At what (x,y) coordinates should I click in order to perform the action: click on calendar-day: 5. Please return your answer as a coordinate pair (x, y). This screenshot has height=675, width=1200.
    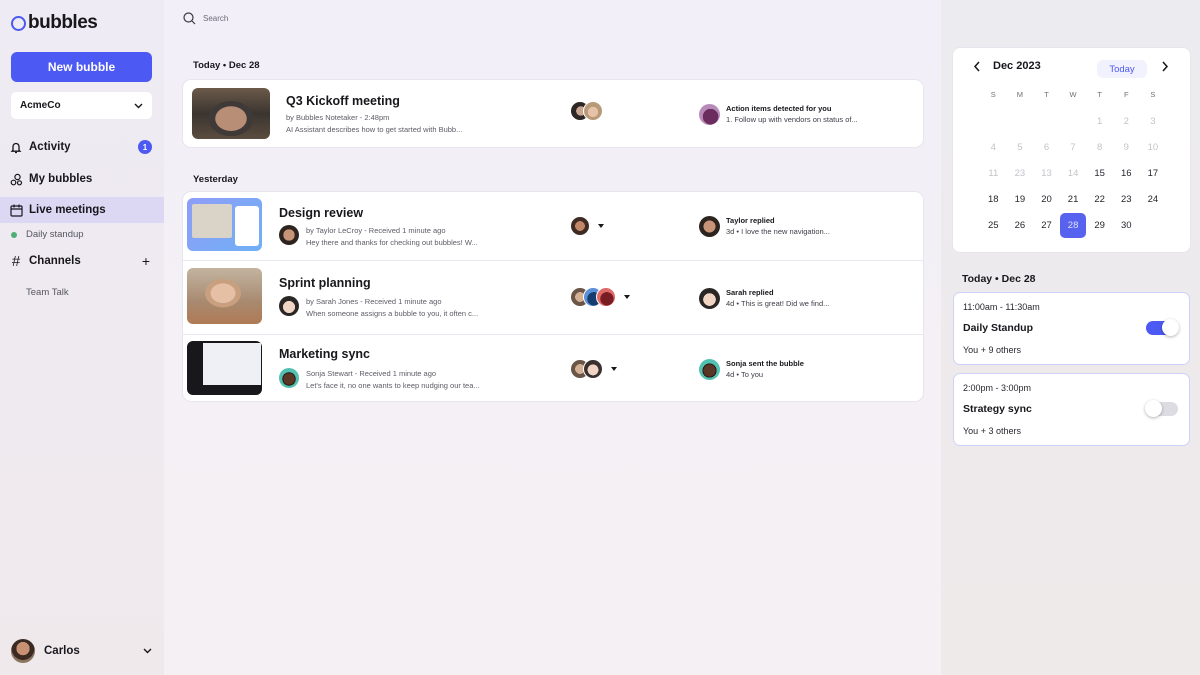
    Looking at the image, I should click on (1020, 155).